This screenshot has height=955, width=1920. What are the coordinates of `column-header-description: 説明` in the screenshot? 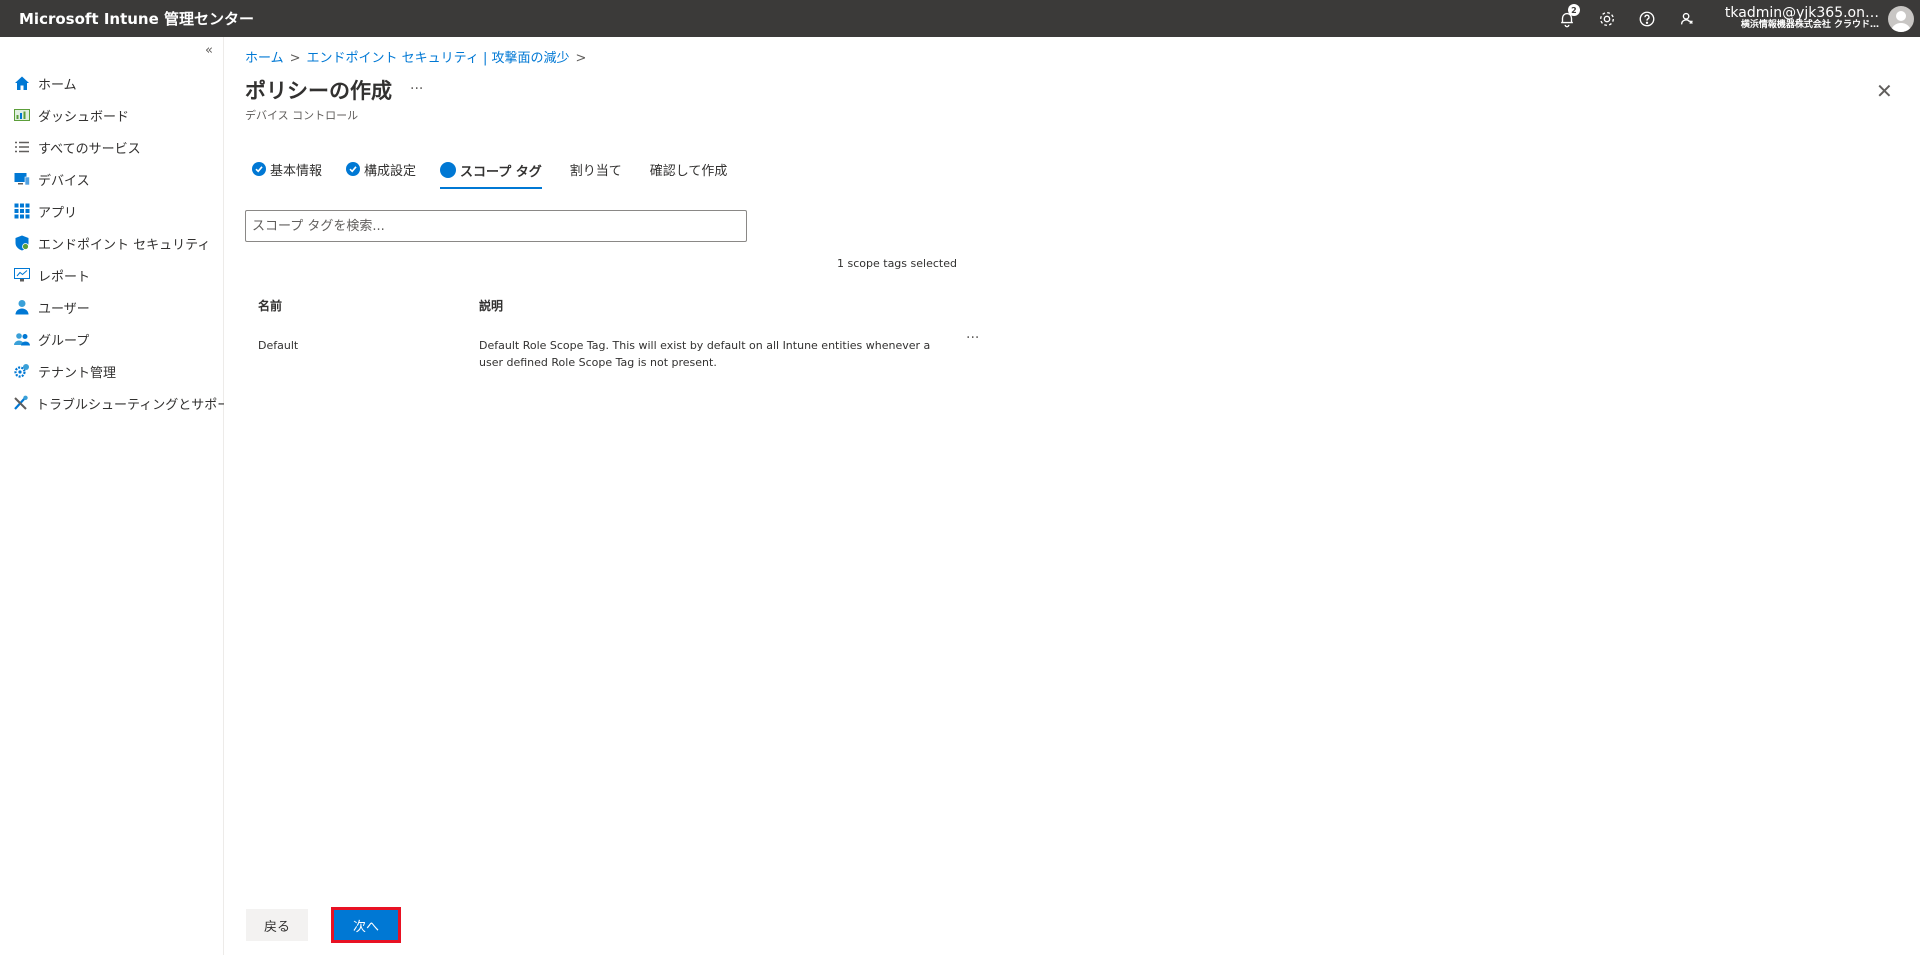 It's located at (491, 305).